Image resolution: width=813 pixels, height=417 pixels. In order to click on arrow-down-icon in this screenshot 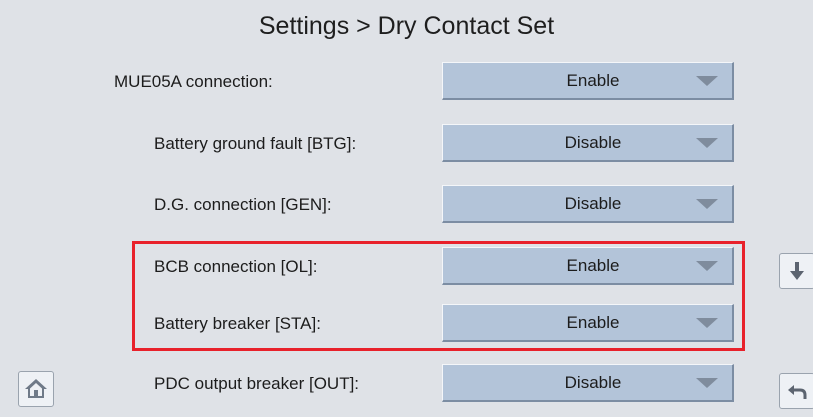, I will do `click(797, 271)`.